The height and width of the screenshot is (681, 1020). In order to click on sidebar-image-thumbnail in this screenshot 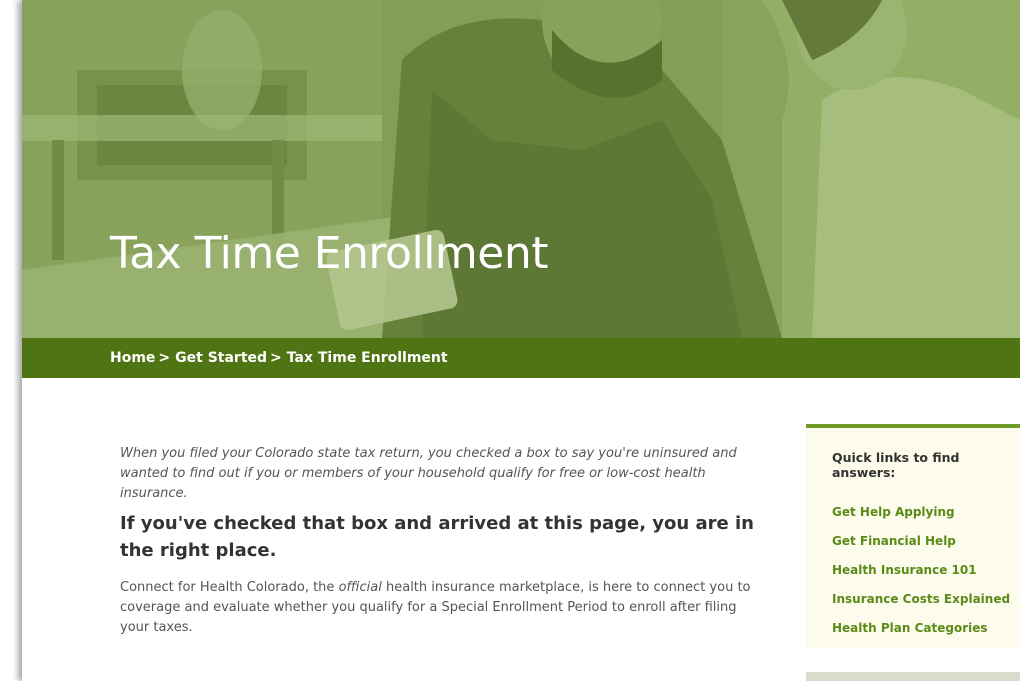, I will do `click(913, 676)`.